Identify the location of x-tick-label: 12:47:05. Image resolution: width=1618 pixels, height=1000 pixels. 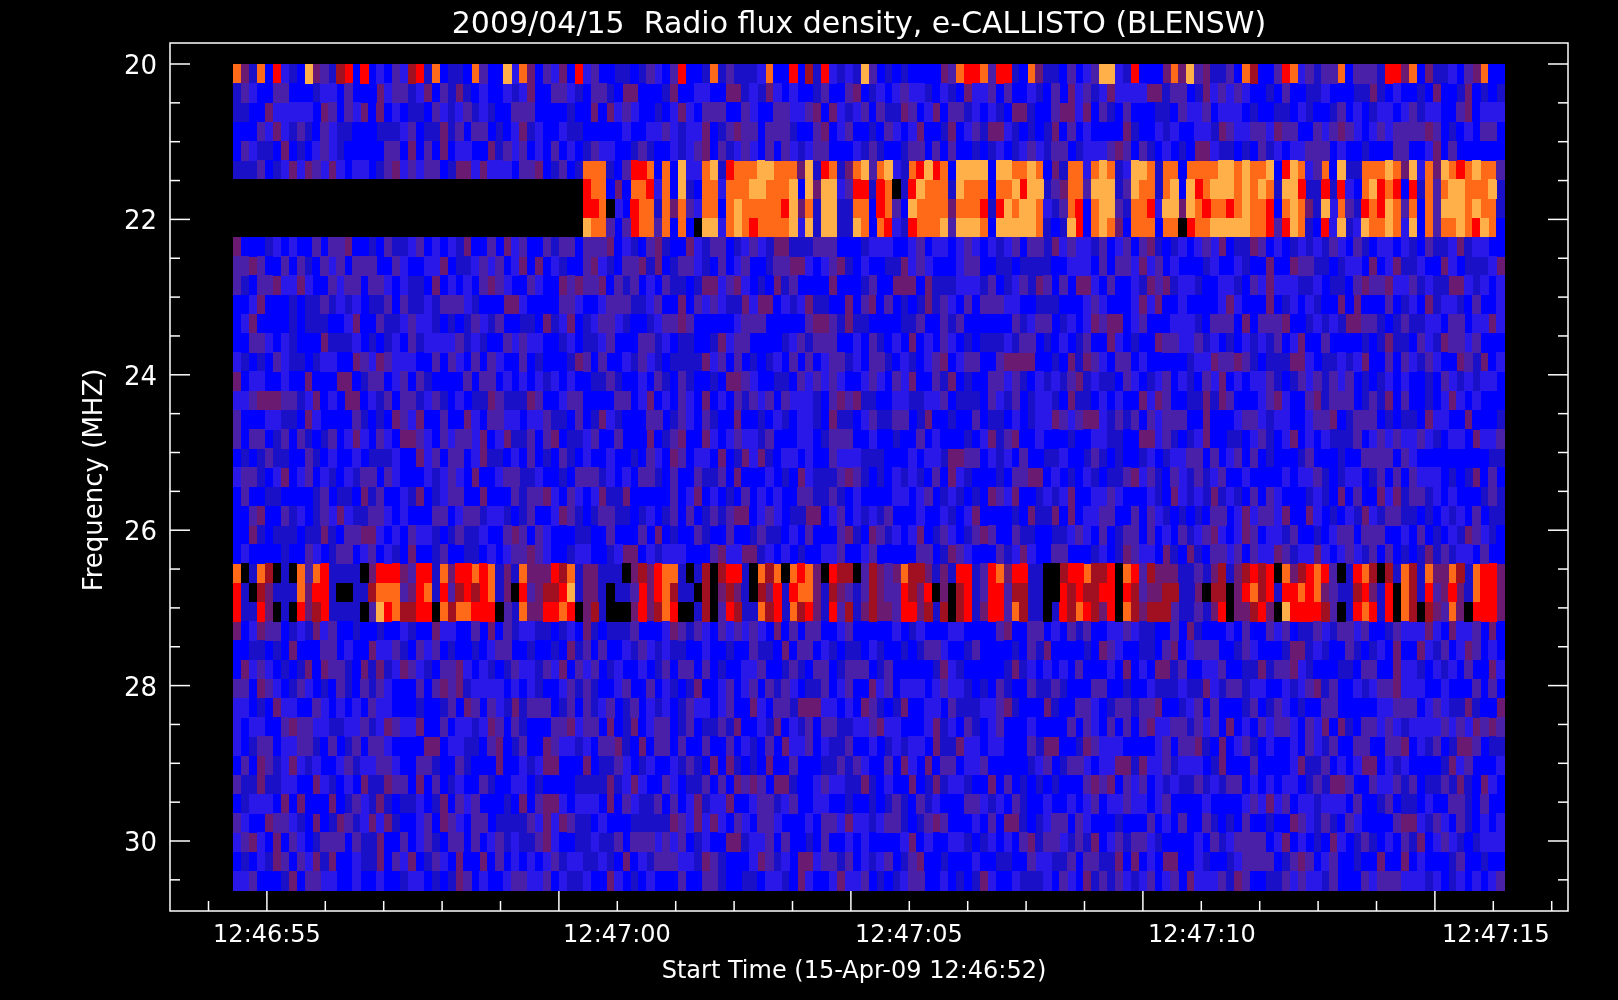
(909, 934).